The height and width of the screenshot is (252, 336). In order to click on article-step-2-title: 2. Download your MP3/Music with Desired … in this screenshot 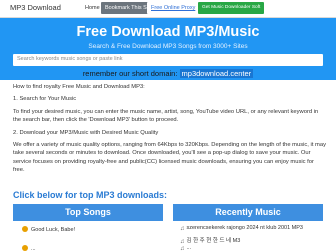, I will do `click(86, 132)`.